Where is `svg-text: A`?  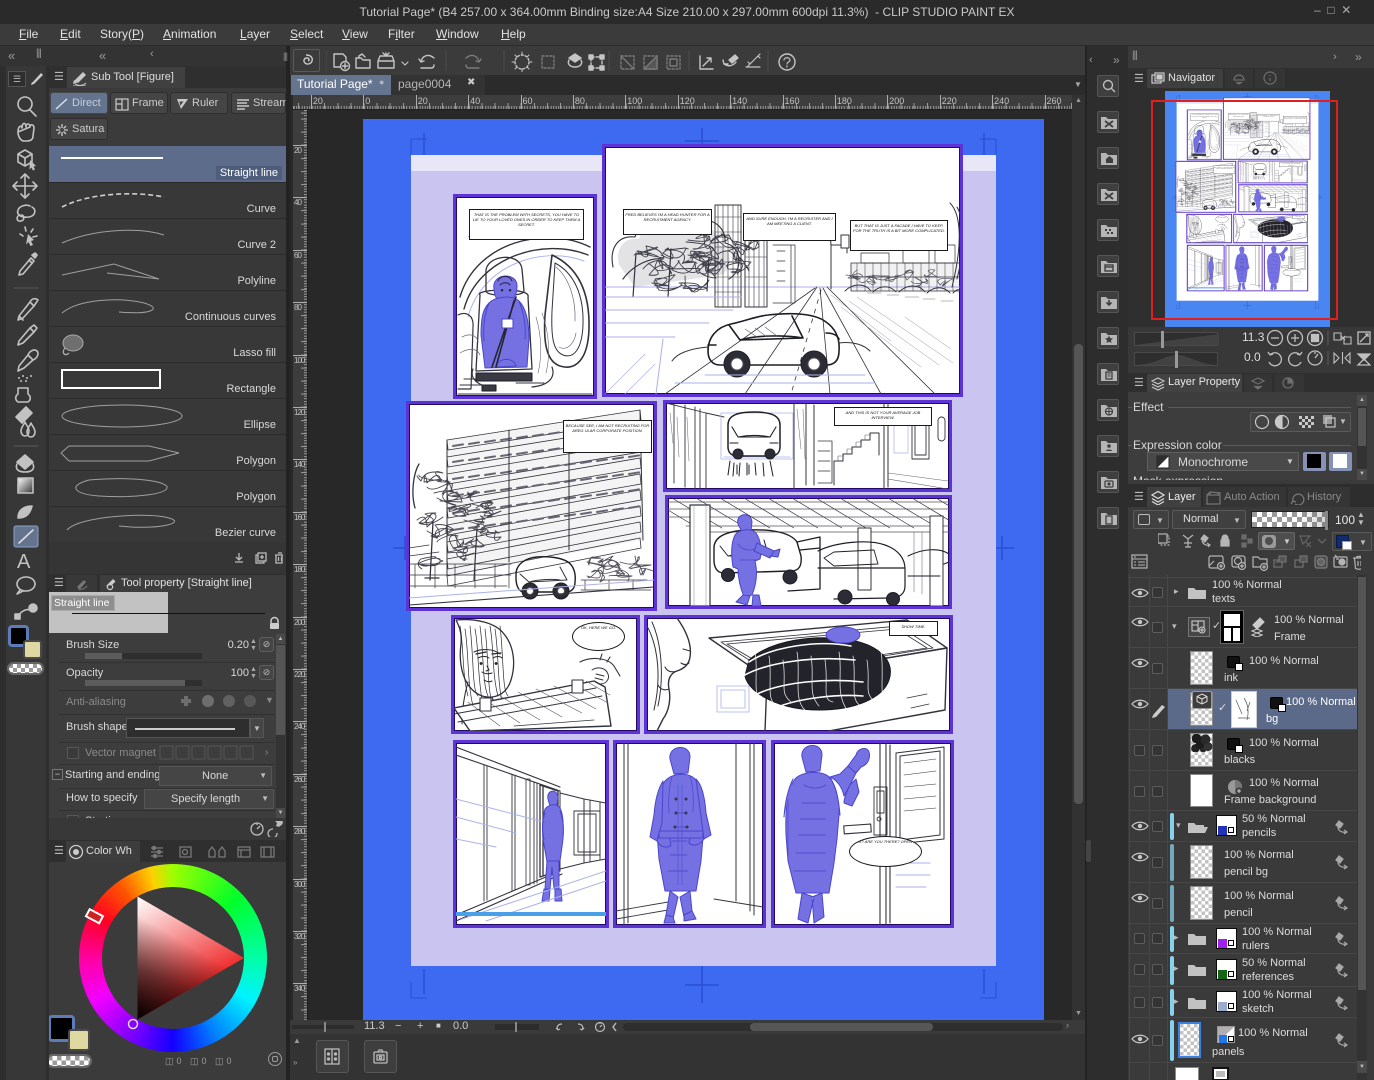
svg-text: A is located at coordinates (24, 562).